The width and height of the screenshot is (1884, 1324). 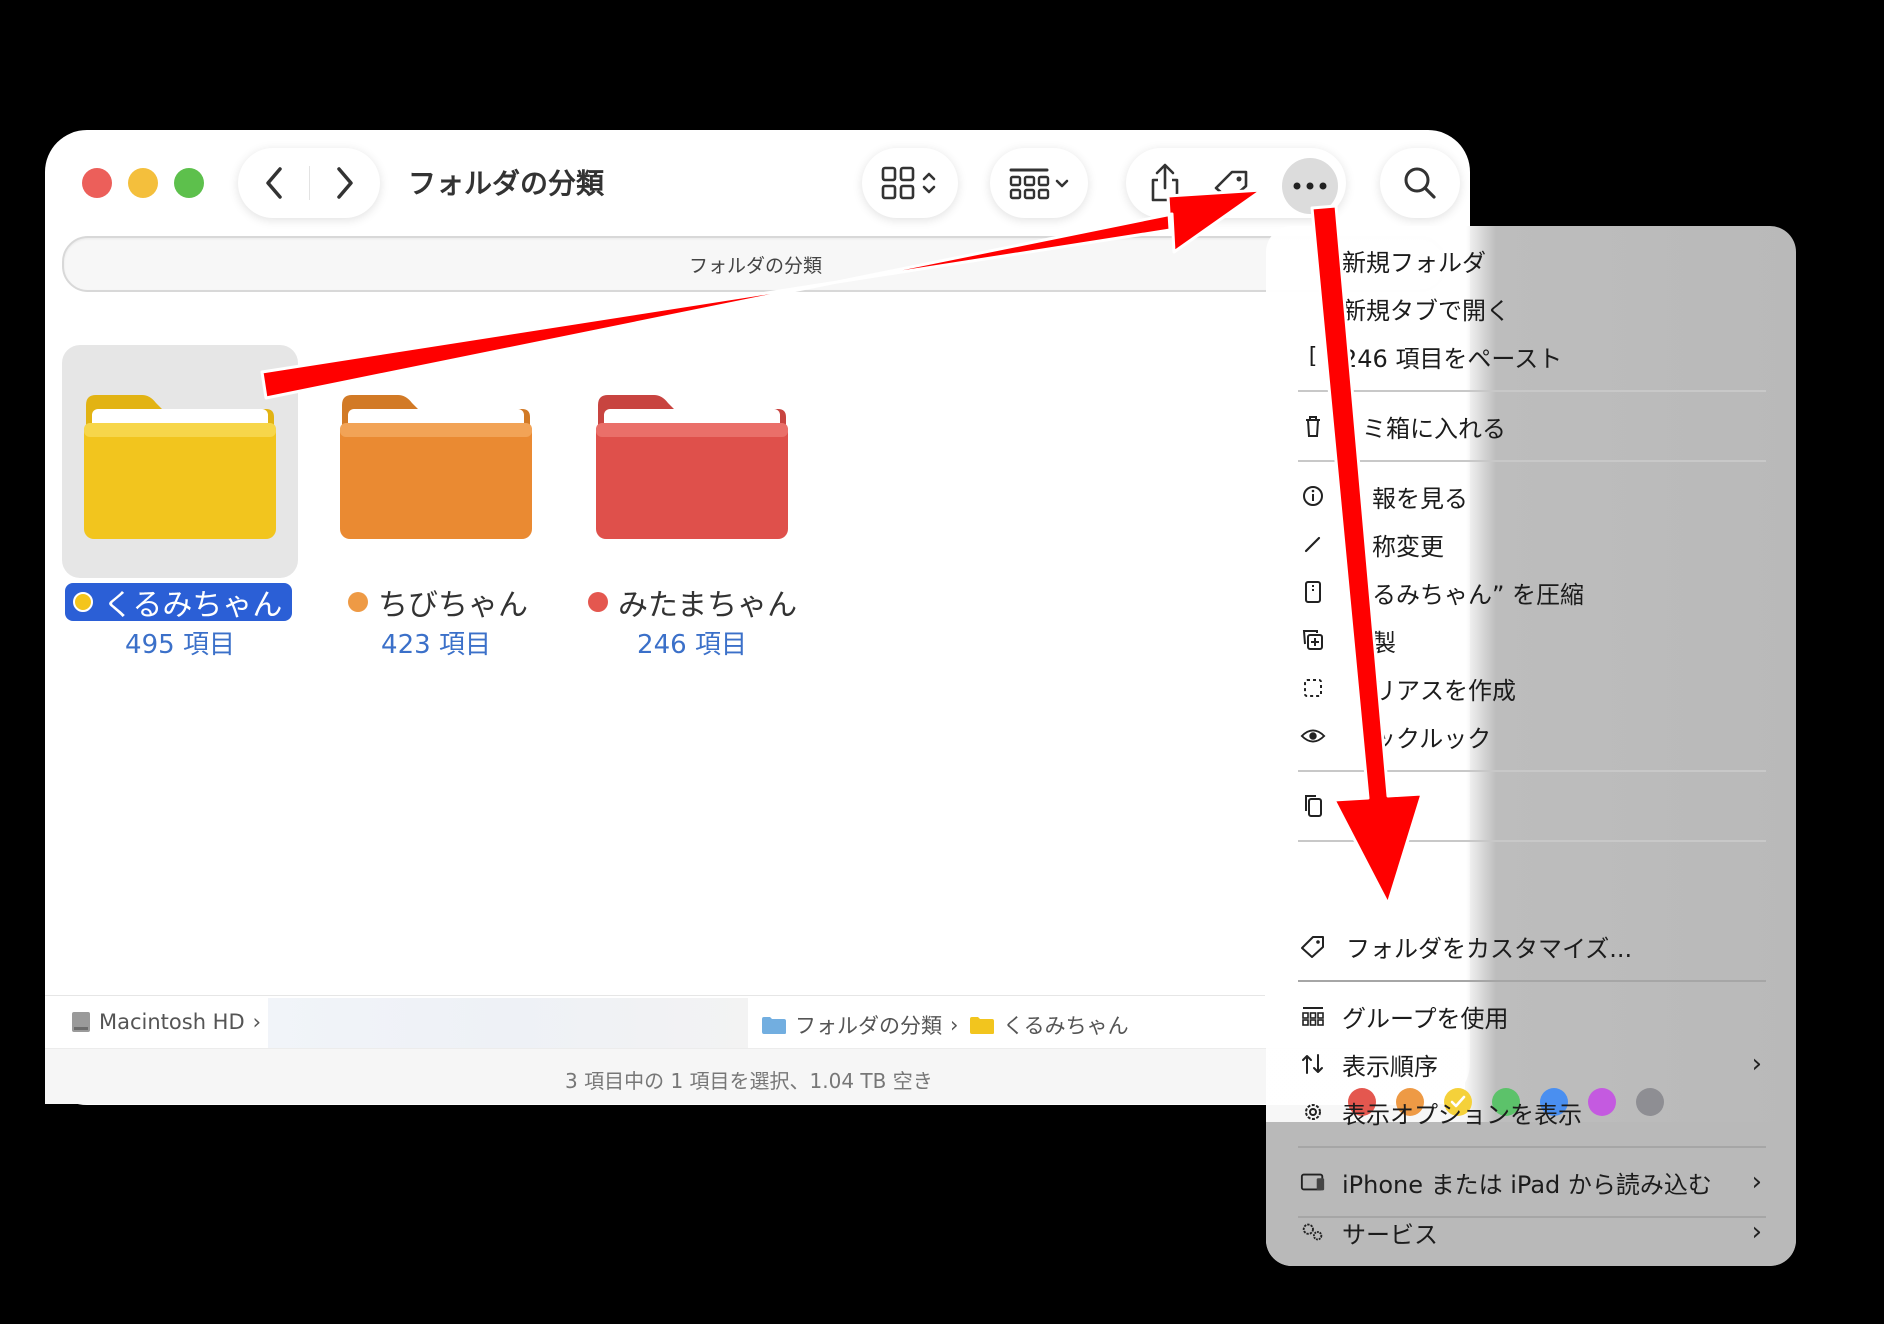 What do you see at coordinates (1367, 555) in the screenshot?
I see `arrow-to-customize` at bounding box center [1367, 555].